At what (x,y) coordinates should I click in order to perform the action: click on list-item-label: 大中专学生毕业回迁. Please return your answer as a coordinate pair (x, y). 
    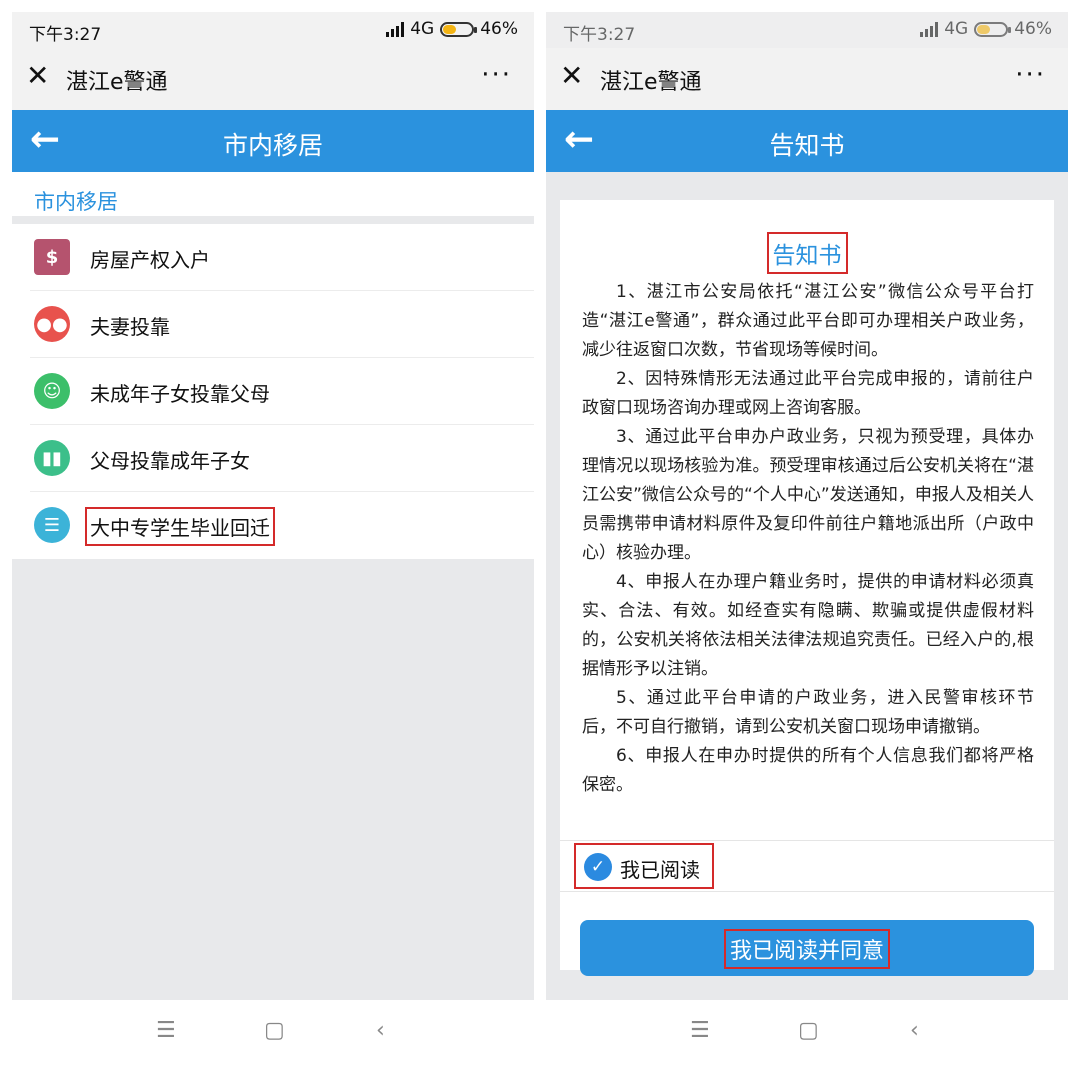
    Looking at the image, I should click on (180, 526).